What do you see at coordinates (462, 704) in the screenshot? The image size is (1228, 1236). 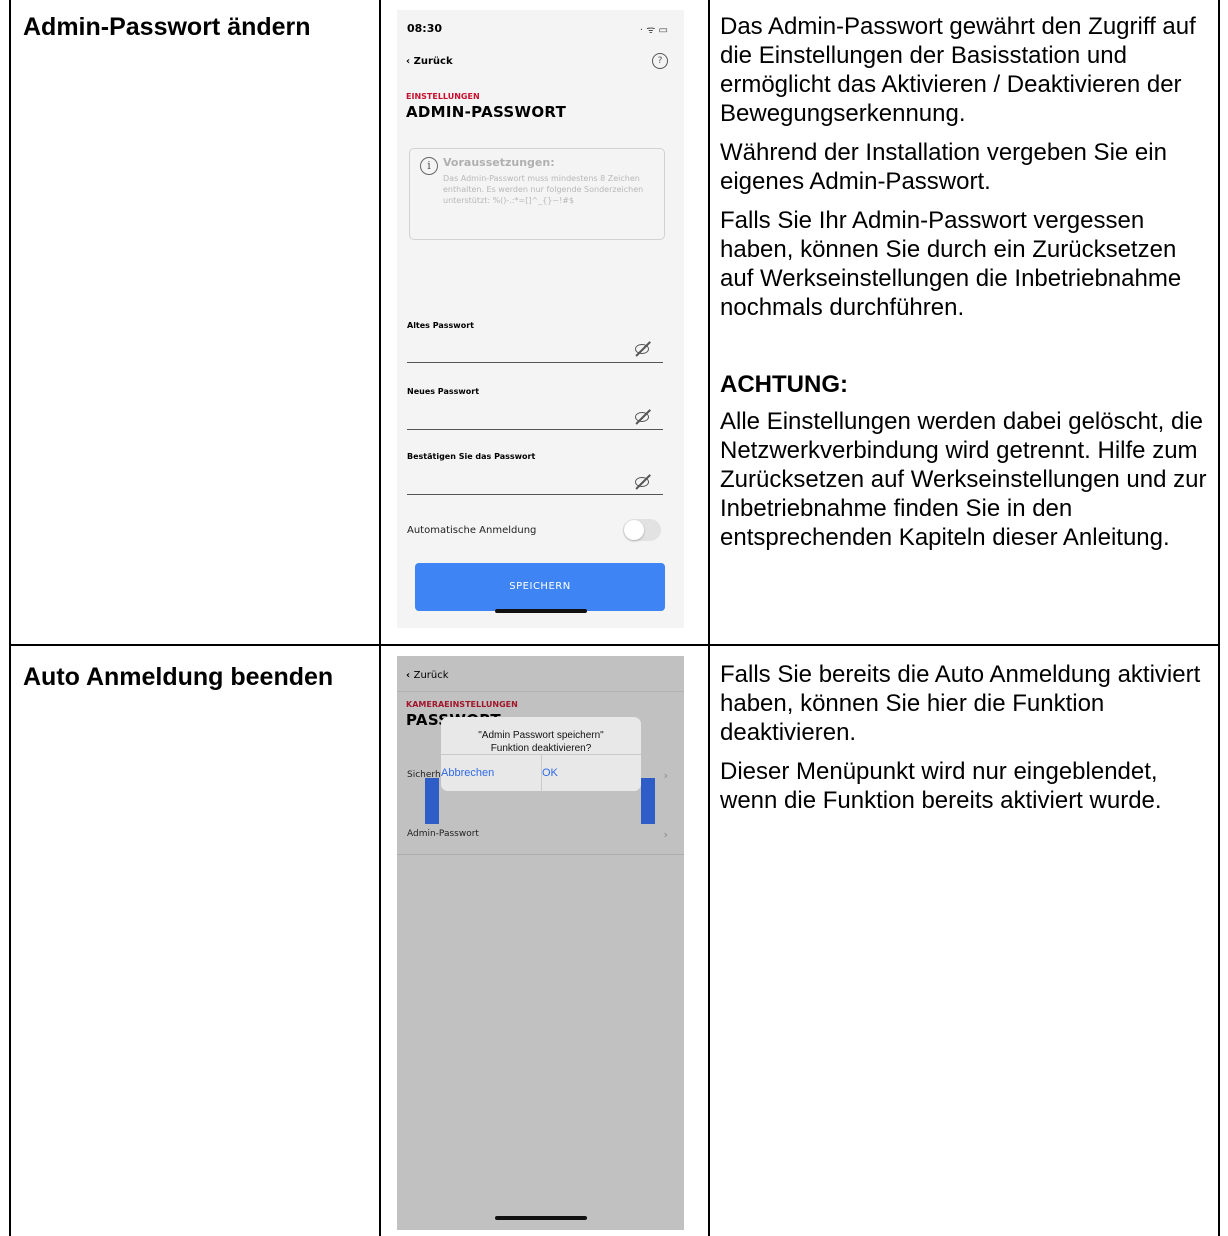 I see `section-label: KAMERAEINSTELLUNGEN` at bounding box center [462, 704].